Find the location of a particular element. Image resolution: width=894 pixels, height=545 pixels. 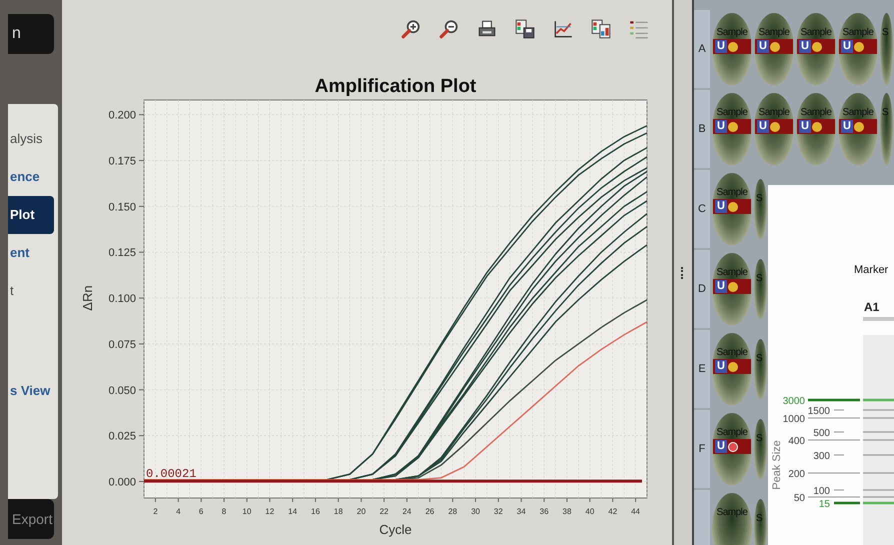

y-tick-label: 0.200 is located at coordinates (122, 116).